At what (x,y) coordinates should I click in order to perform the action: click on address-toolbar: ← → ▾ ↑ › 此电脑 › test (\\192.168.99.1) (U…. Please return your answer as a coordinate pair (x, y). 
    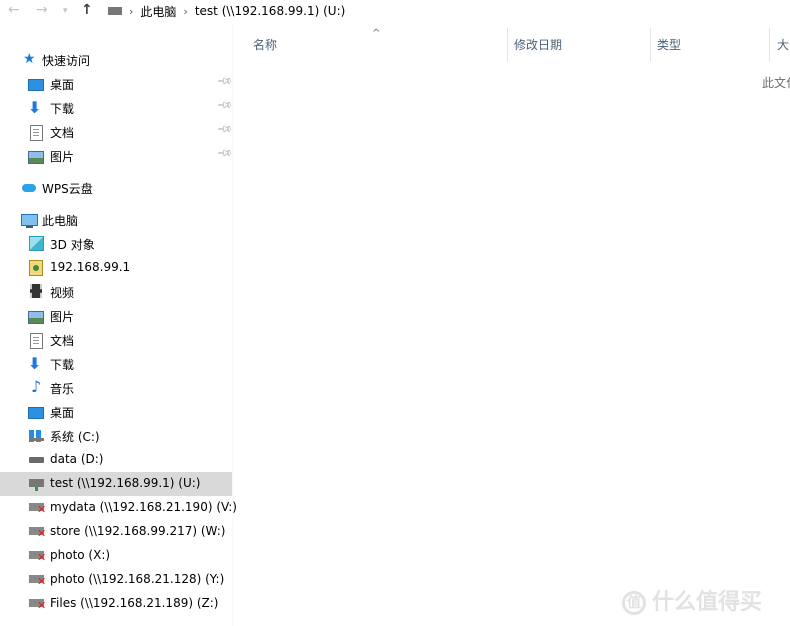
    Looking at the image, I should click on (395, 11).